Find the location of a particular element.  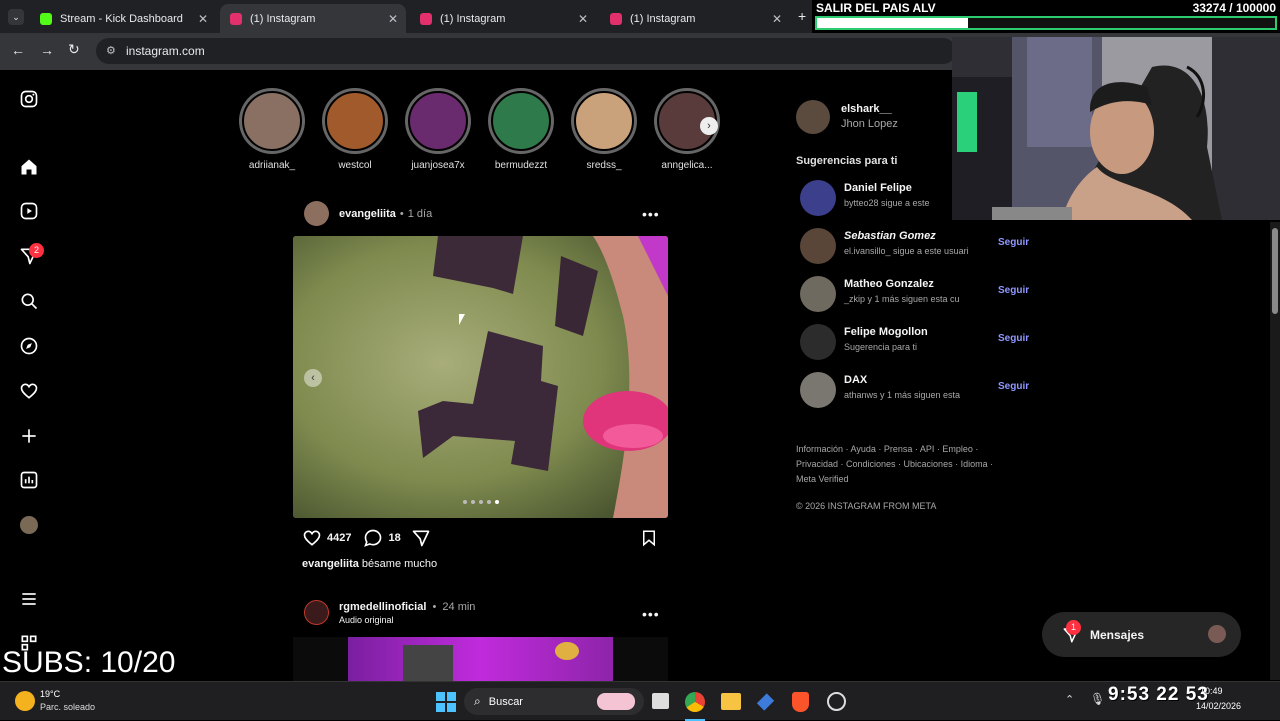

post-audio: Audio original is located at coordinates (407, 620).